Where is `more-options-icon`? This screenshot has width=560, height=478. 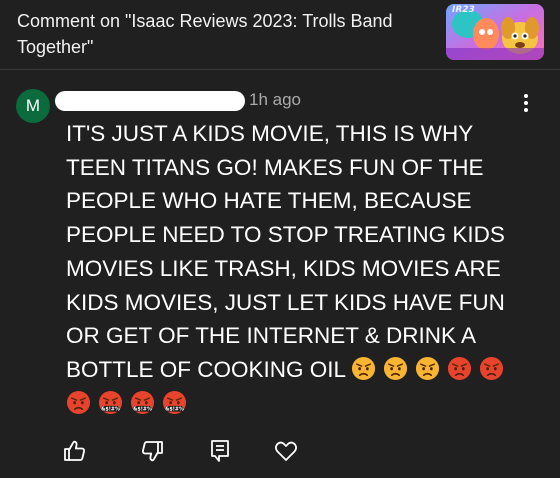 more-options-icon is located at coordinates (526, 103).